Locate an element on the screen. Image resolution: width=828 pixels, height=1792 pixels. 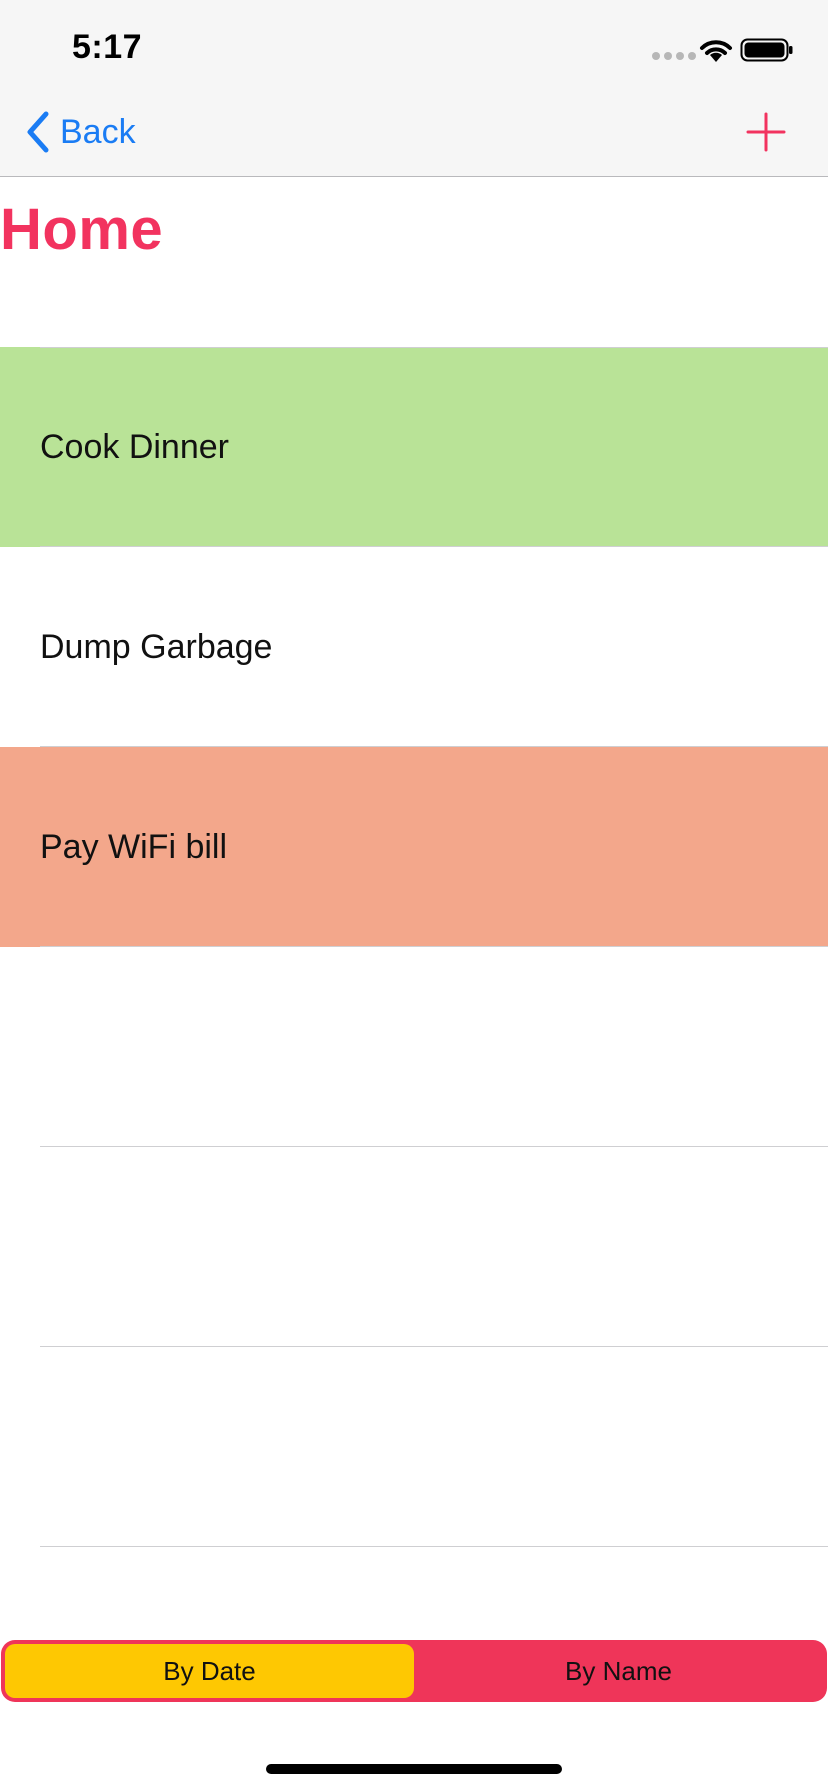
add-button is located at coordinates (766, 132).